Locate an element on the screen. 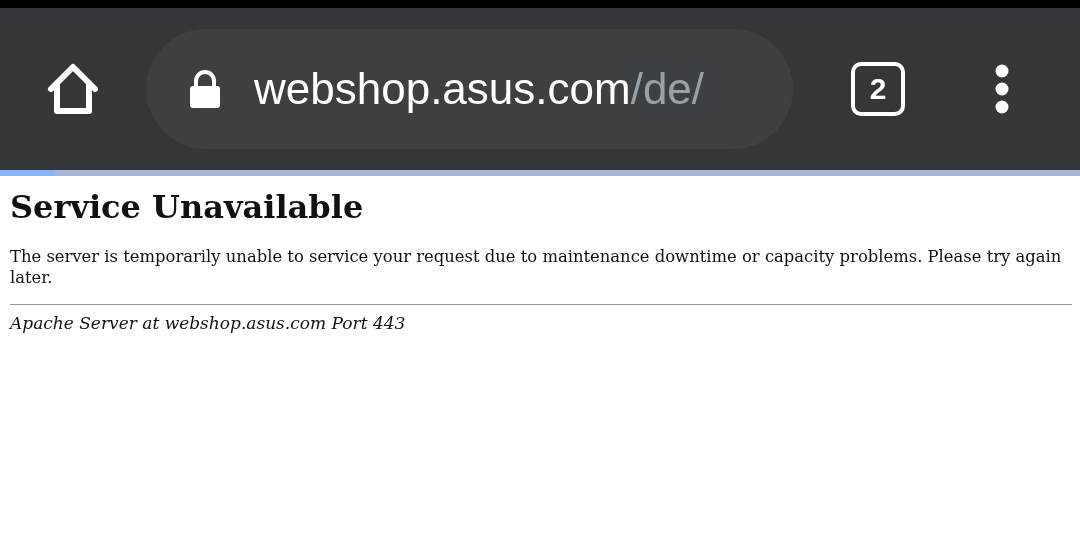  server-signature: Apache Server at webshop.asus.com Port 443 is located at coordinates (208, 323).